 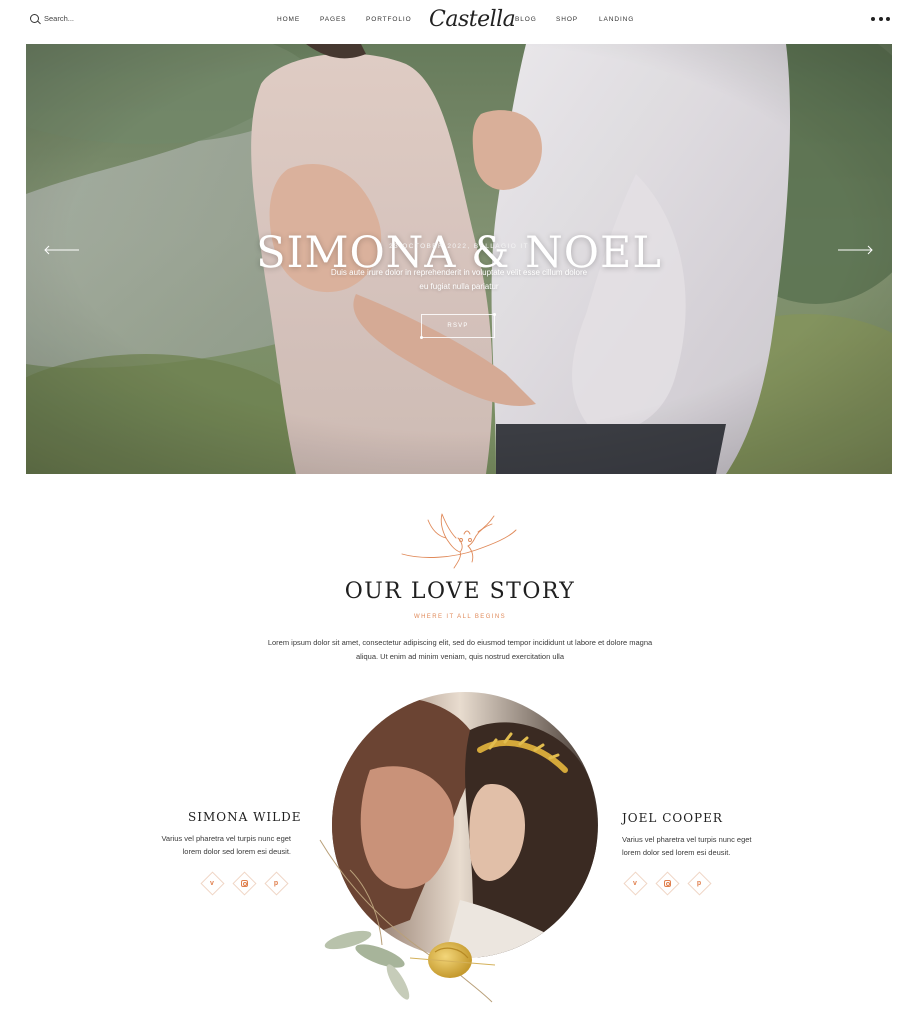 I want to click on search-icon, so click(x=34, y=18).